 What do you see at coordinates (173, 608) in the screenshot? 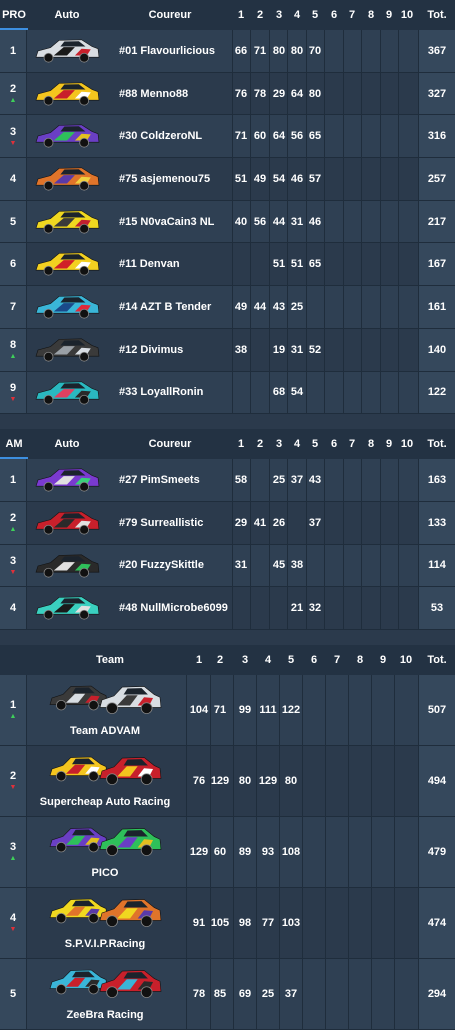
I see `driver-name: #48 NullMicrobe6099` at bounding box center [173, 608].